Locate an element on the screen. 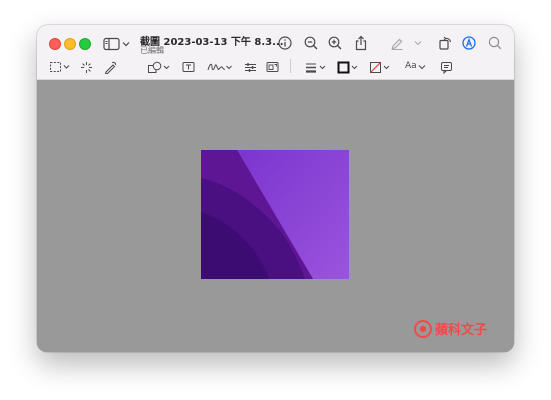 The image size is (551, 400). instant-alpha-button is located at coordinates (86, 67).